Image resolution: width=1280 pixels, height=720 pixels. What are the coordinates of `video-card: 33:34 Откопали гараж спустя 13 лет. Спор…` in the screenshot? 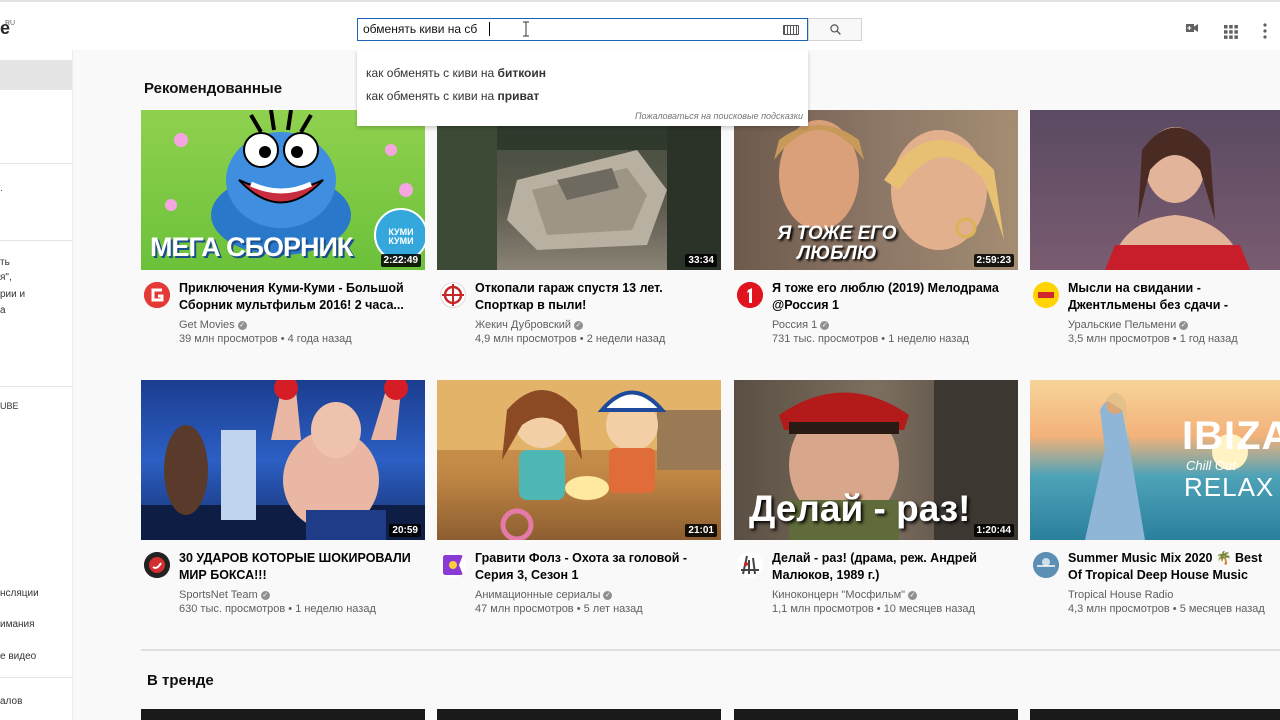 It's located at (579, 230).